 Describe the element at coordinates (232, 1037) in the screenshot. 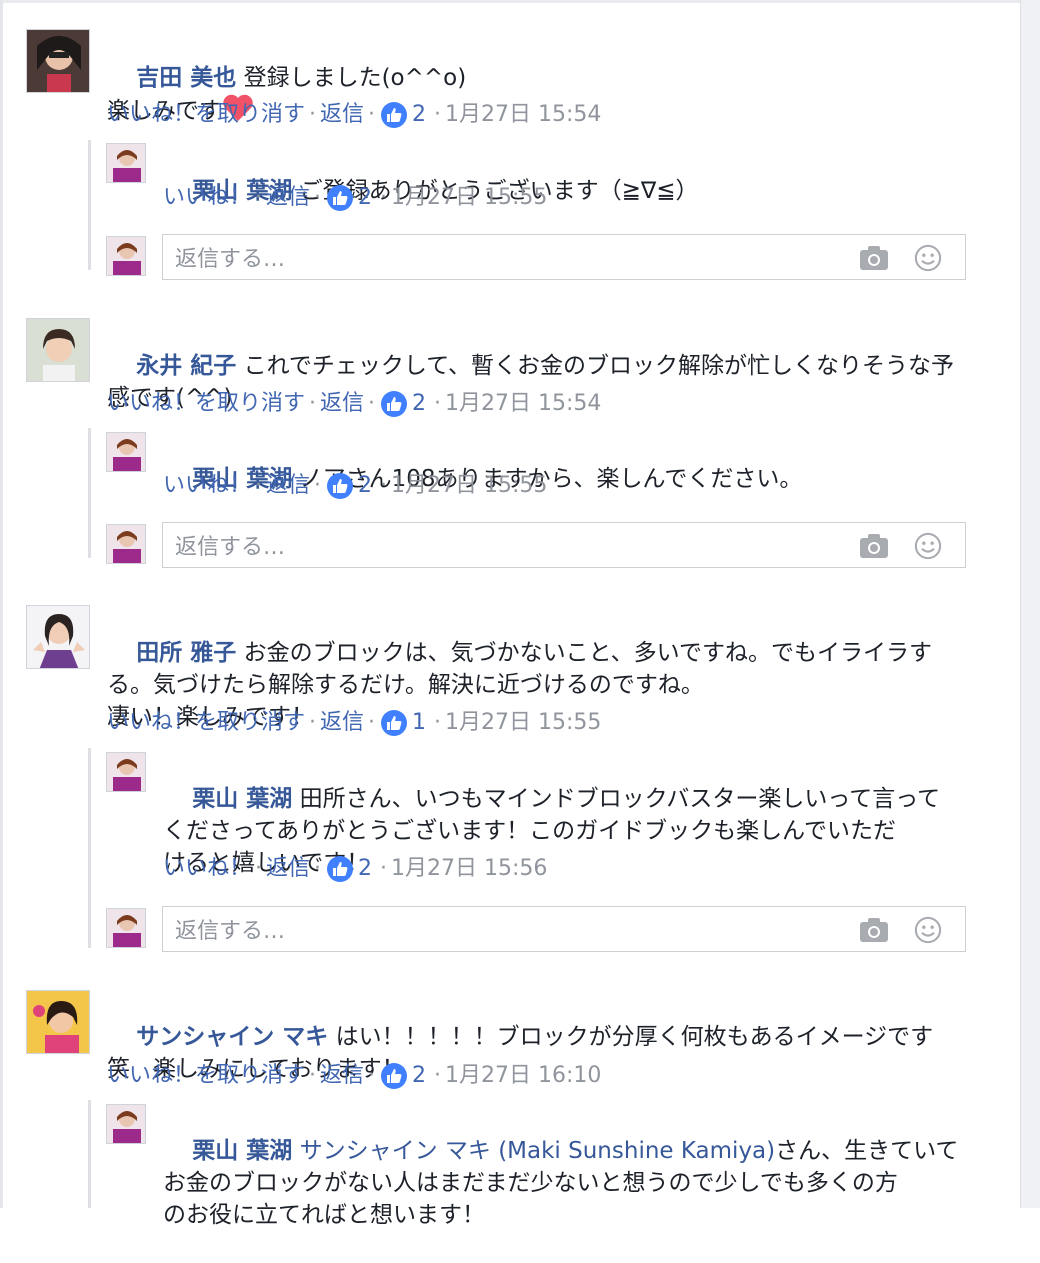

I see `author-name: サンシャイン マキ` at that location.